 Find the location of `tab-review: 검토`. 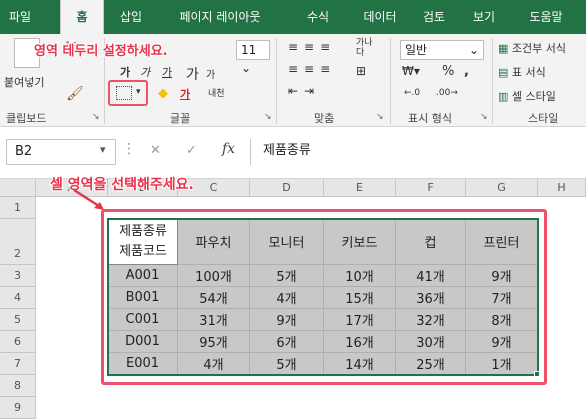

tab-review: 검토 is located at coordinates (434, 17).